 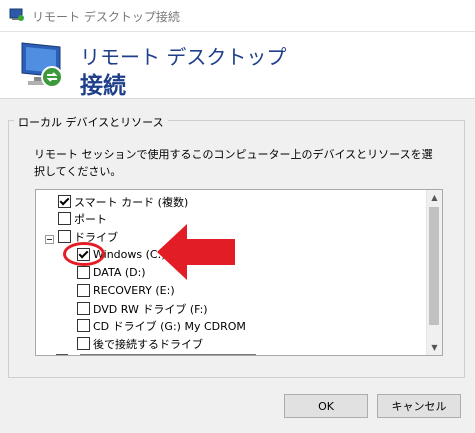 What do you see at coordinates (134, 290) in the screenshot?
I see `tree-item-label: RECOVERY (E:)` at bounding box center [134, 290].